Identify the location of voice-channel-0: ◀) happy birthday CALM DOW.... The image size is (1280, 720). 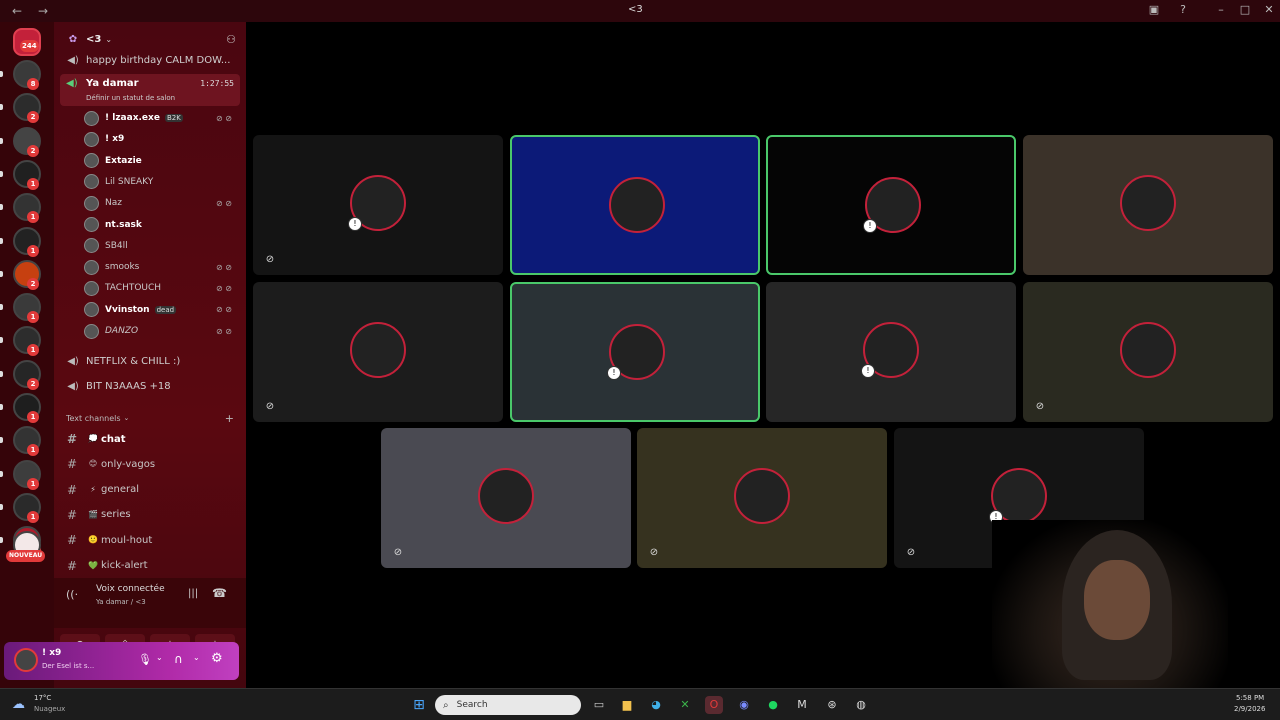
(150, 60).